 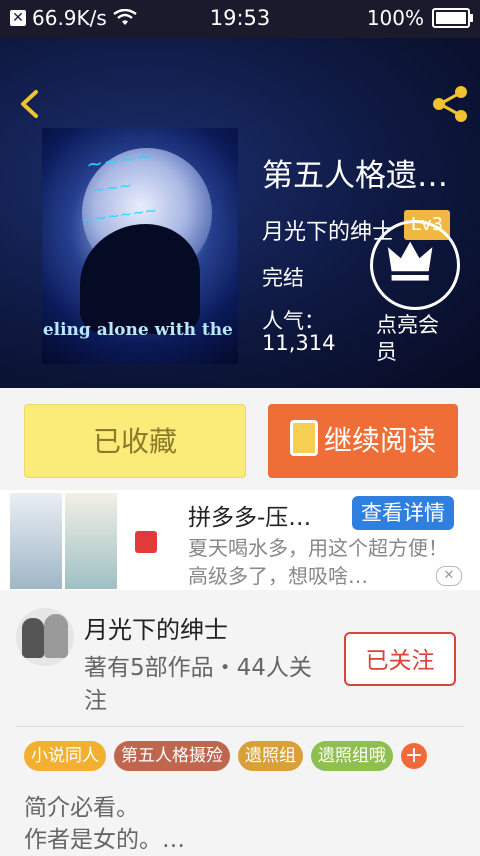 What do you see at coordinates (379, 440) in the screenshot?
I see `continue-reading-label: 继续阅读` at bounding box center [379, 440].